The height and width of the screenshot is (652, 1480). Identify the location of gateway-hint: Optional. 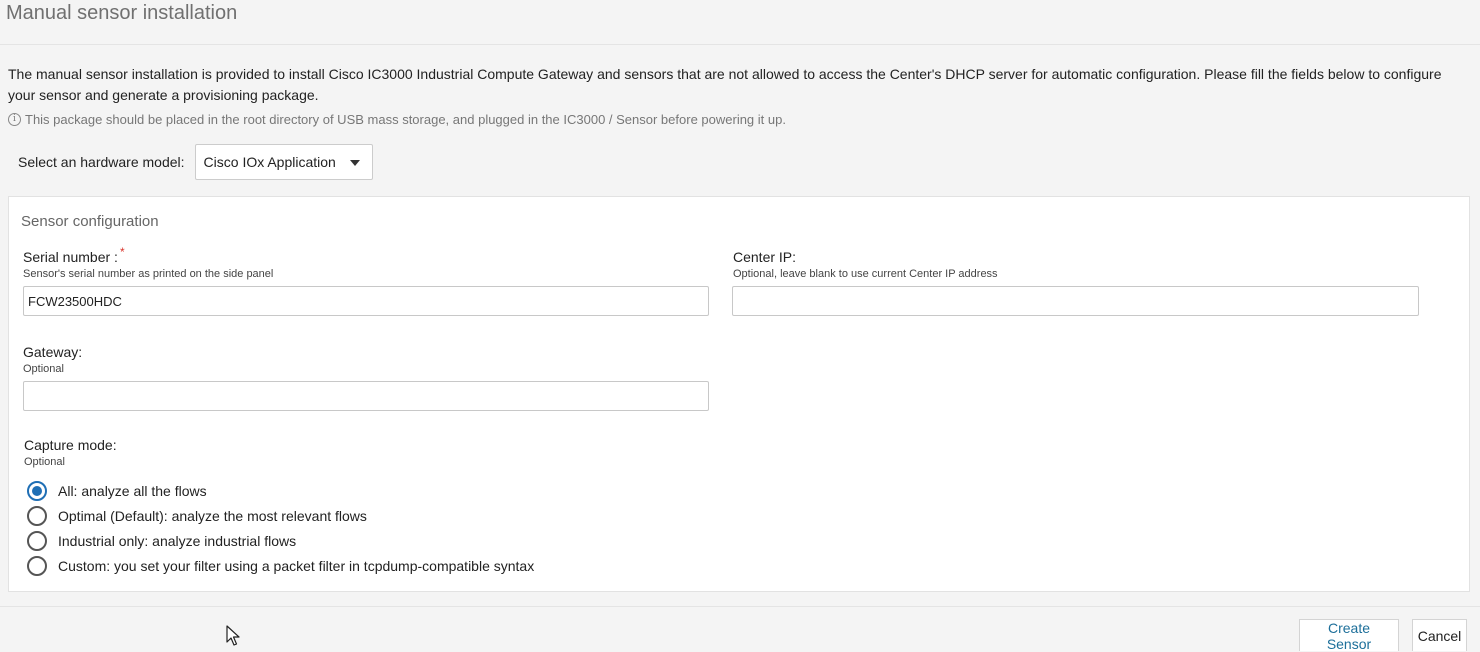
(43, 369).